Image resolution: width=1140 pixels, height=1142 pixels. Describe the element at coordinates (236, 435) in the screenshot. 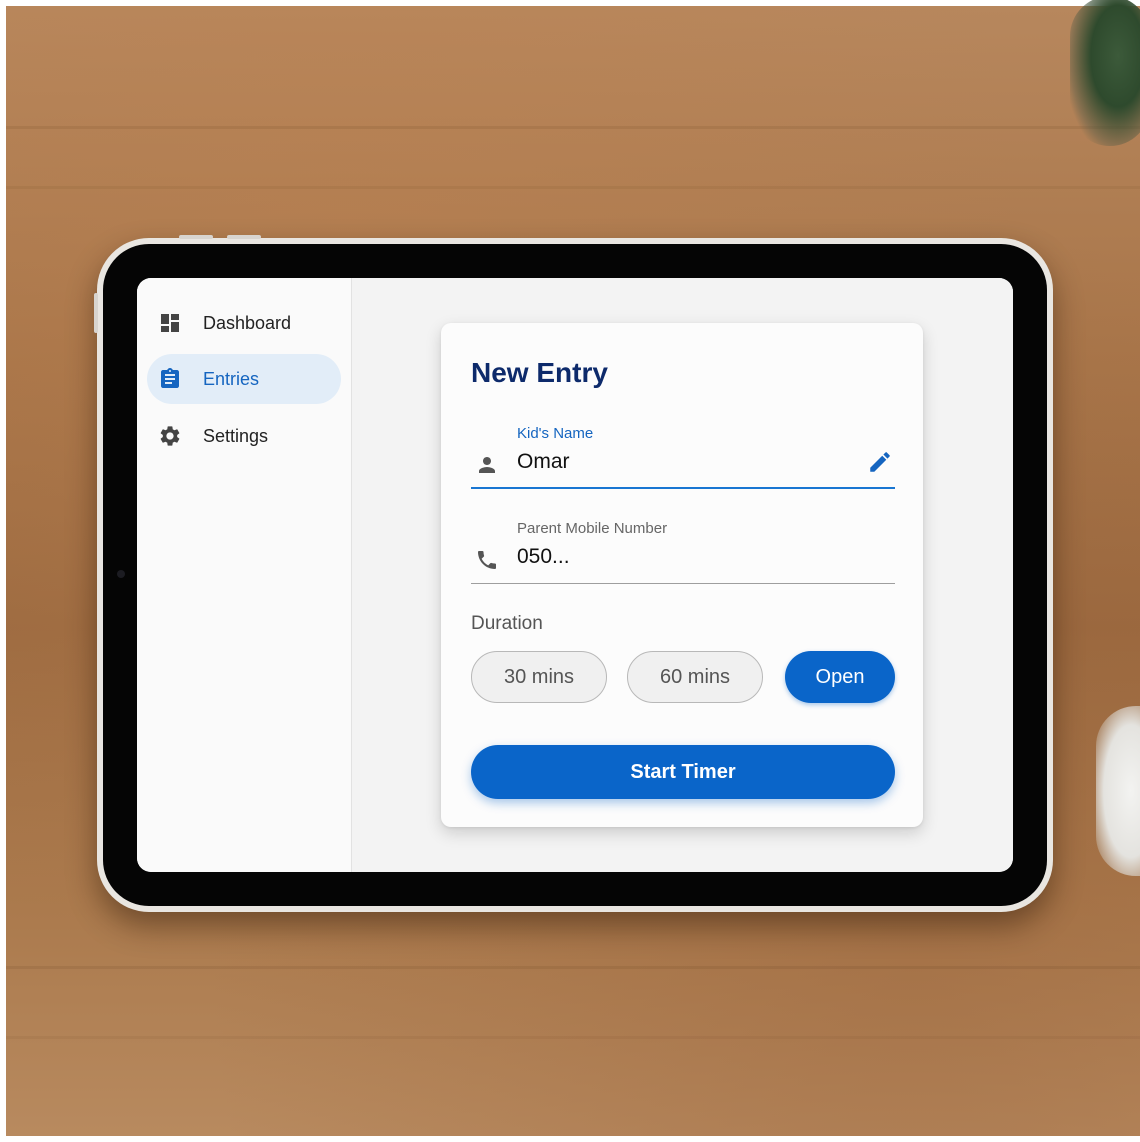

I see `sidebar-item-label: Settings` at that location.